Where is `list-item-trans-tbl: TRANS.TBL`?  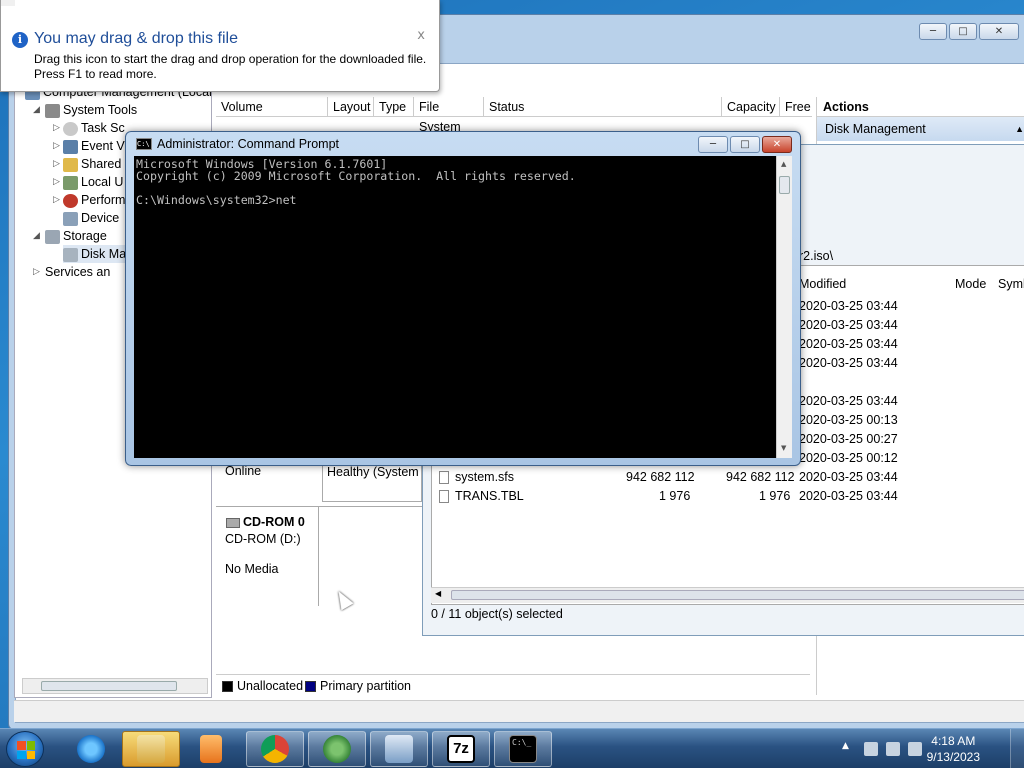
list-item-trans-tbl: TRANS.TBL is located at coordinates (481, 496).